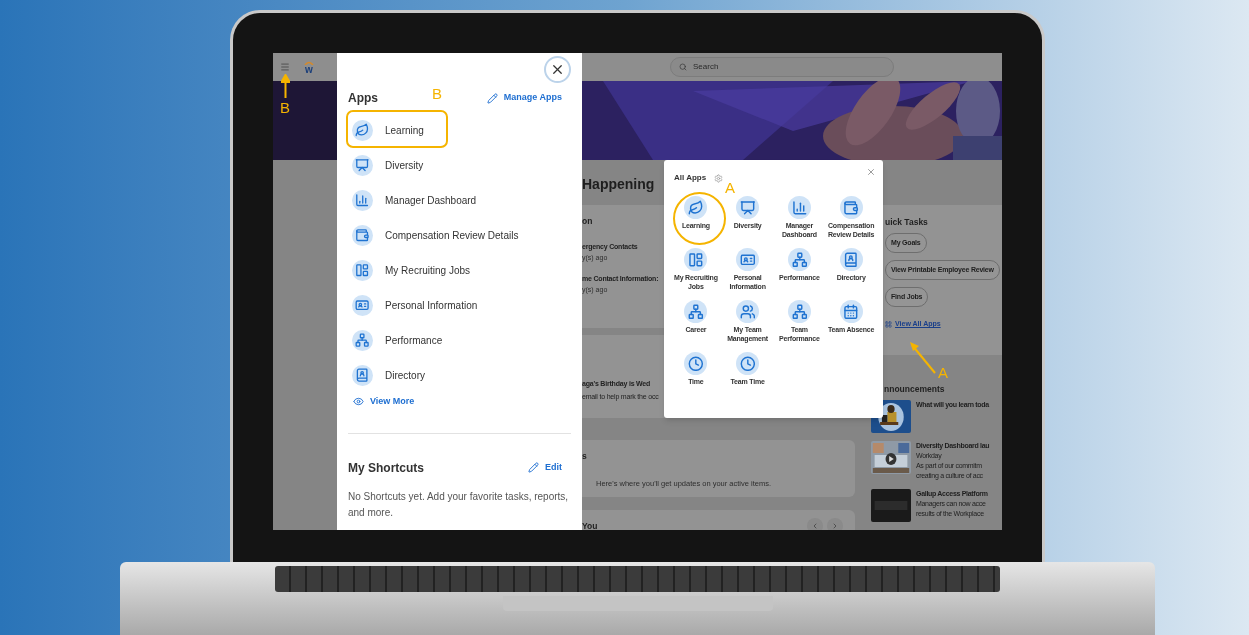 Image resolution: width=1249 pixels, height=635 pixels. Describe the element at coordinates (309, 69) in the screenshot. I see `logo: w` at that location.